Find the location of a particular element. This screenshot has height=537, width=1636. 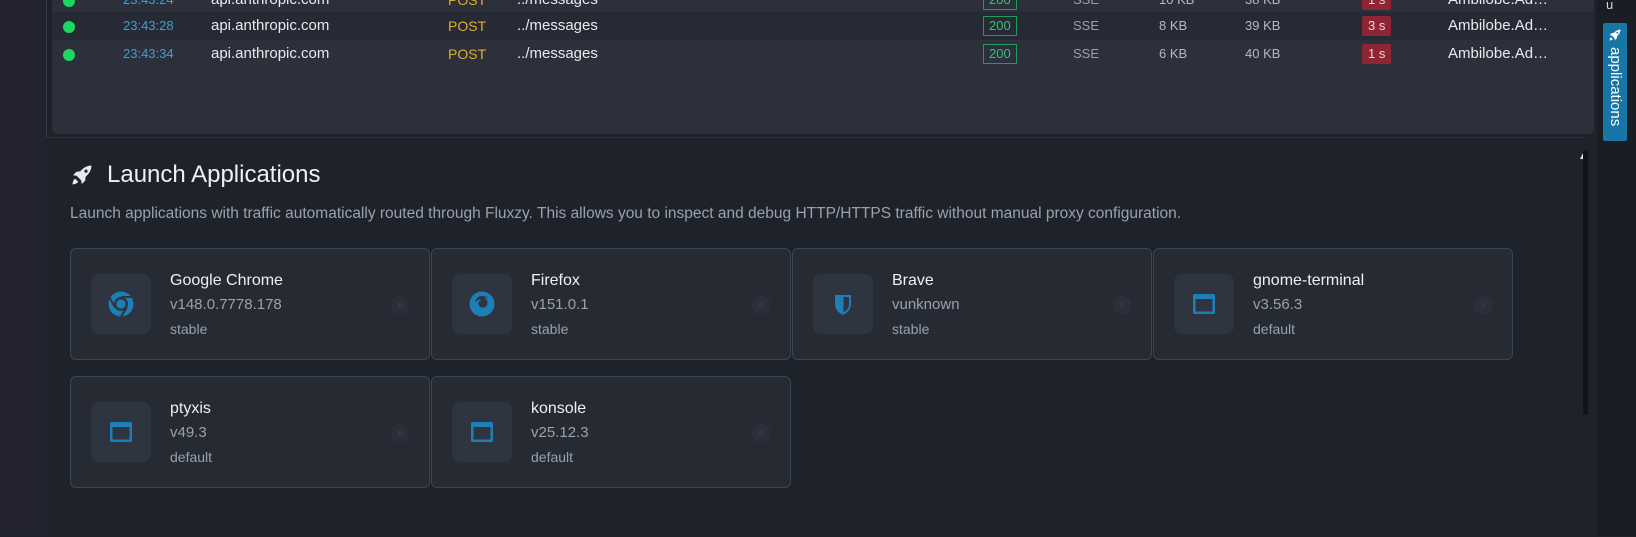

app-name: Brave is located at coordinates (913, 280).